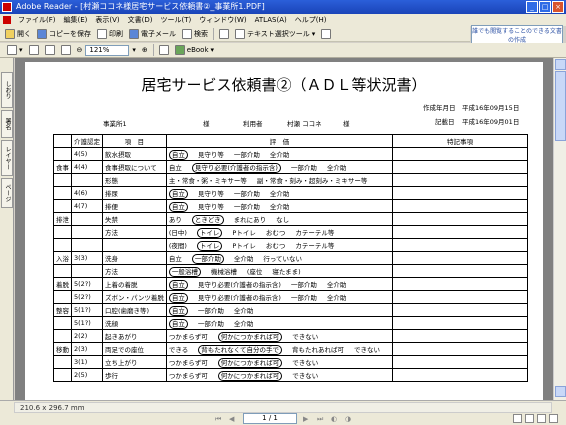  I want to click on item-cell: 立ち上がり, so click(134, 362).